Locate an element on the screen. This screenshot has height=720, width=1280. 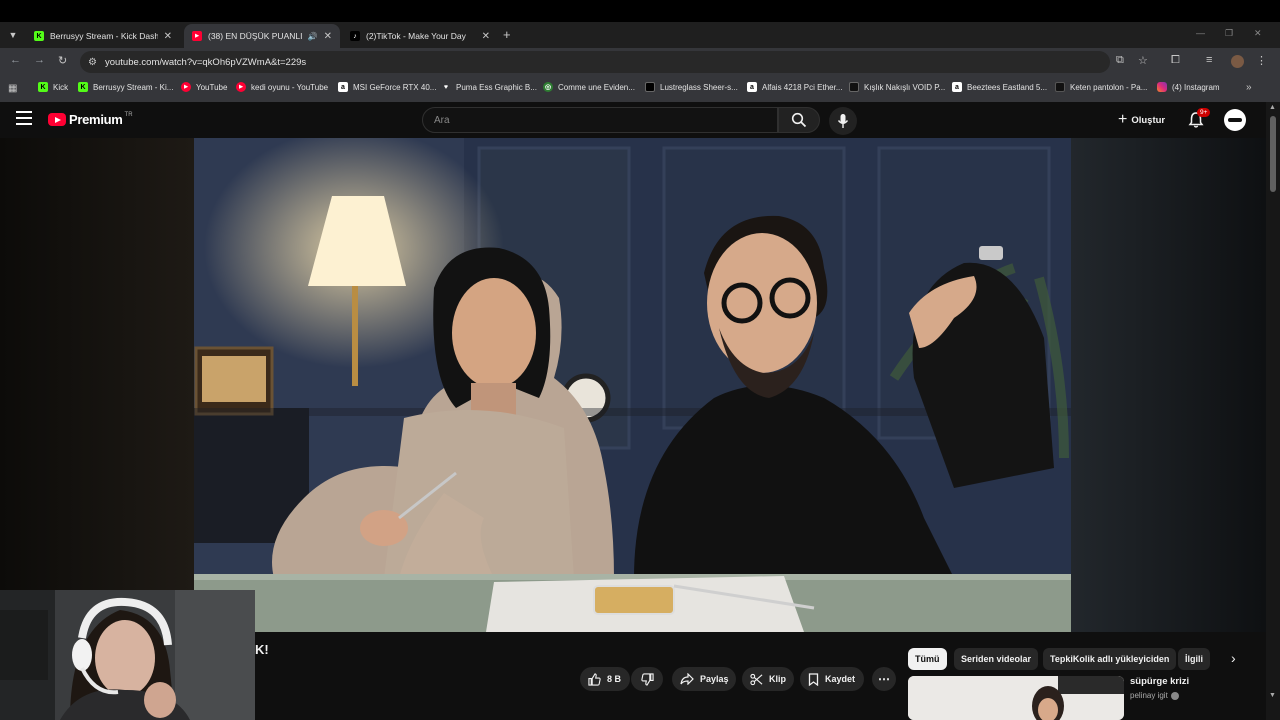
puma-icon: ♥ is located at coordinates (446, 87).